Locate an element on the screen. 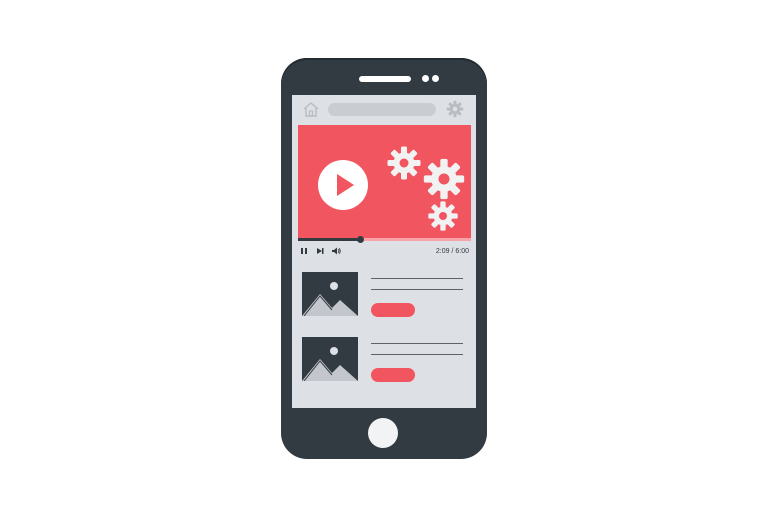  pause-icon is located at coordinates (304, 251).